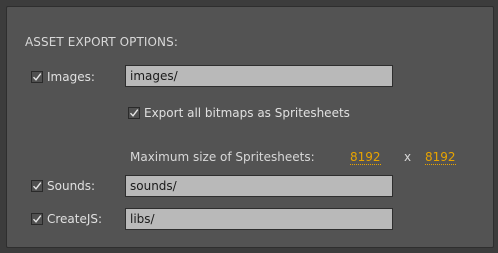 The height and width of the screenshot is (253, 498). Describe the element at coordinates (408, 157) in the screenshot. I see `size-separator: x` at that location.